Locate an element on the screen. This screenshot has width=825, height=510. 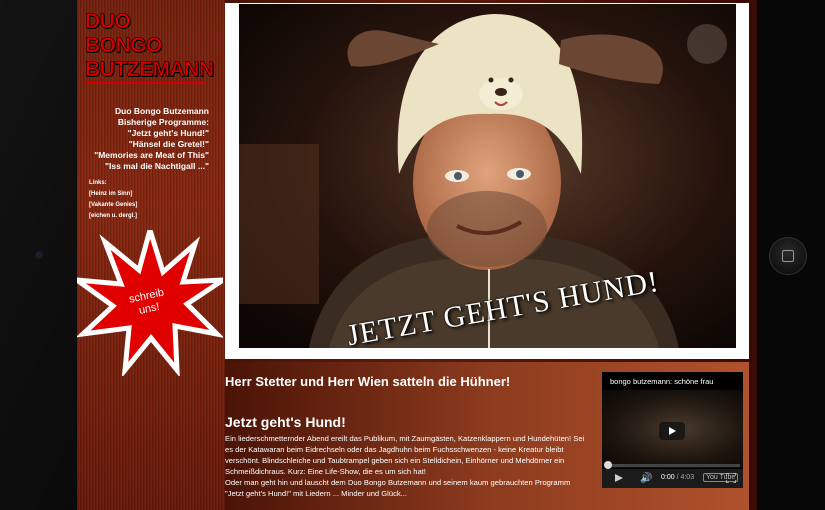
links-title: Links: is located at coordinates (98, 183).